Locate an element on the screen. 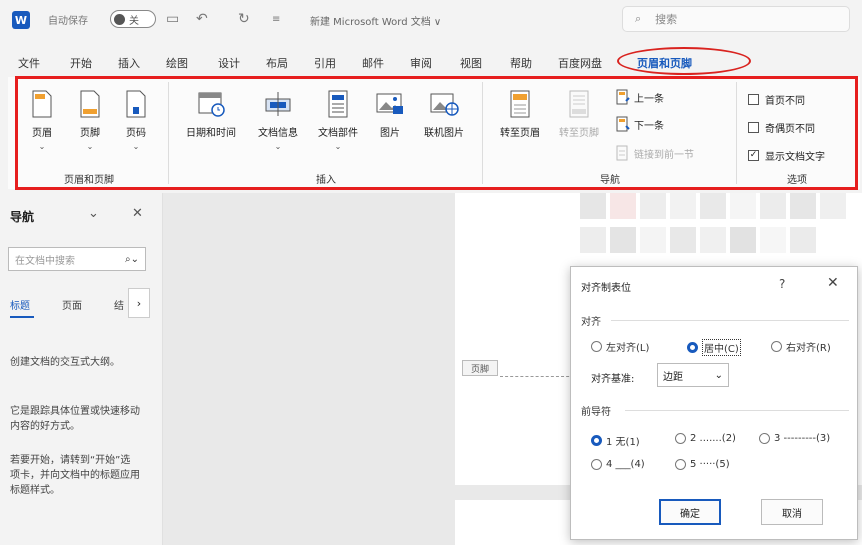 The height and width of the screenshot is (545, 862). nav-help-text-3: 若要开始，请转到“开始”选项卡，并向文档中的标题应用标题样式。 is located at coordinates (75, 475).